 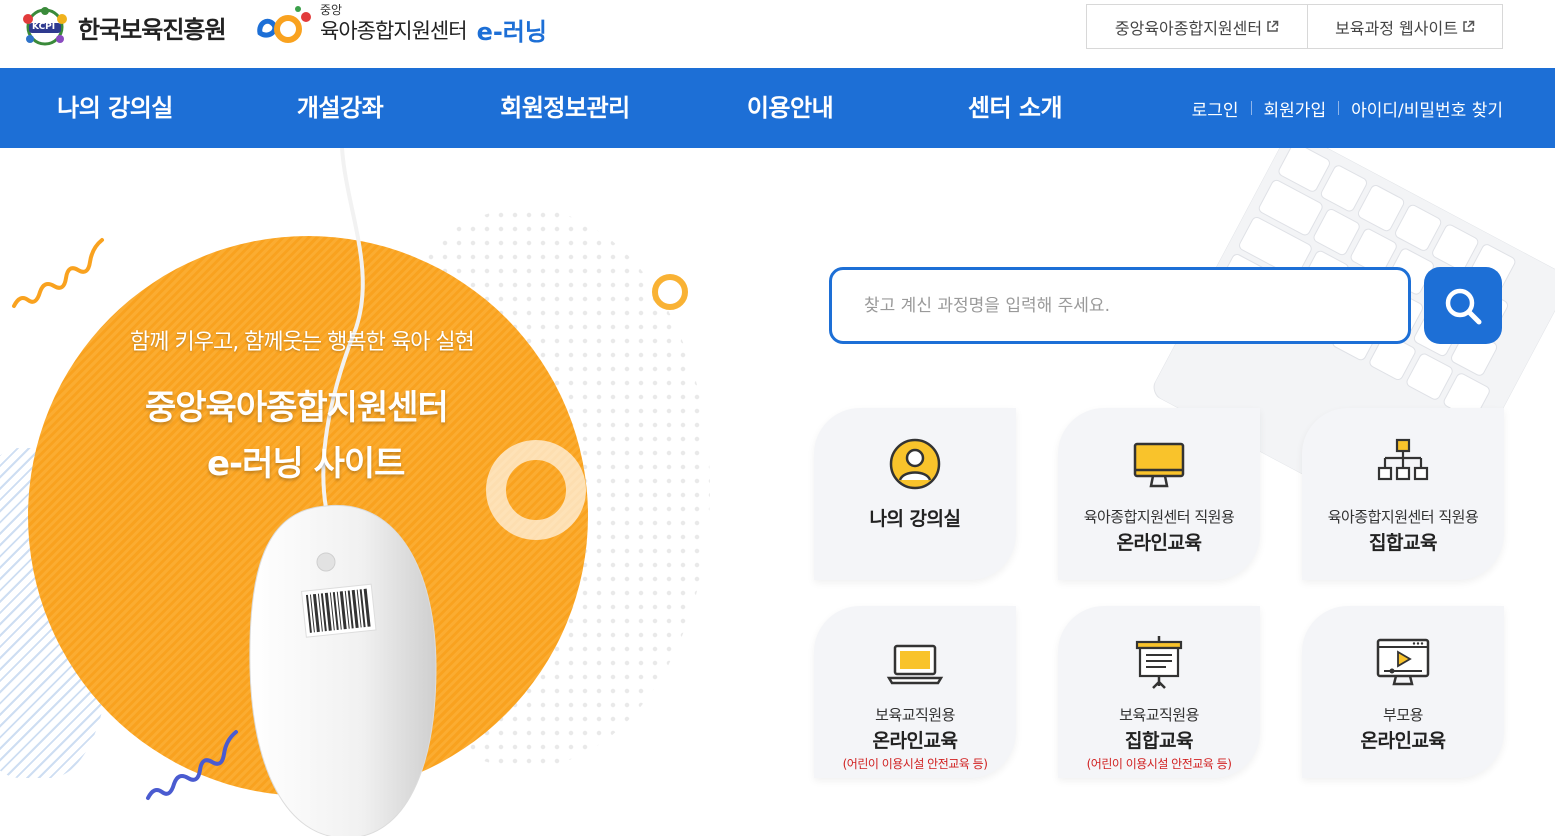 What do you see at coordinates (58, 273) in the screenshot?
I see `orange-zigzag-decoration` at bounding box center [58, 273].